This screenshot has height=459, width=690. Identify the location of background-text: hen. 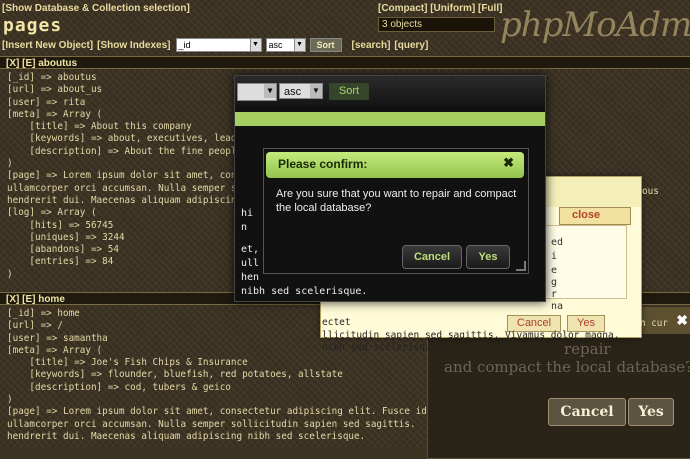
(250, 277).